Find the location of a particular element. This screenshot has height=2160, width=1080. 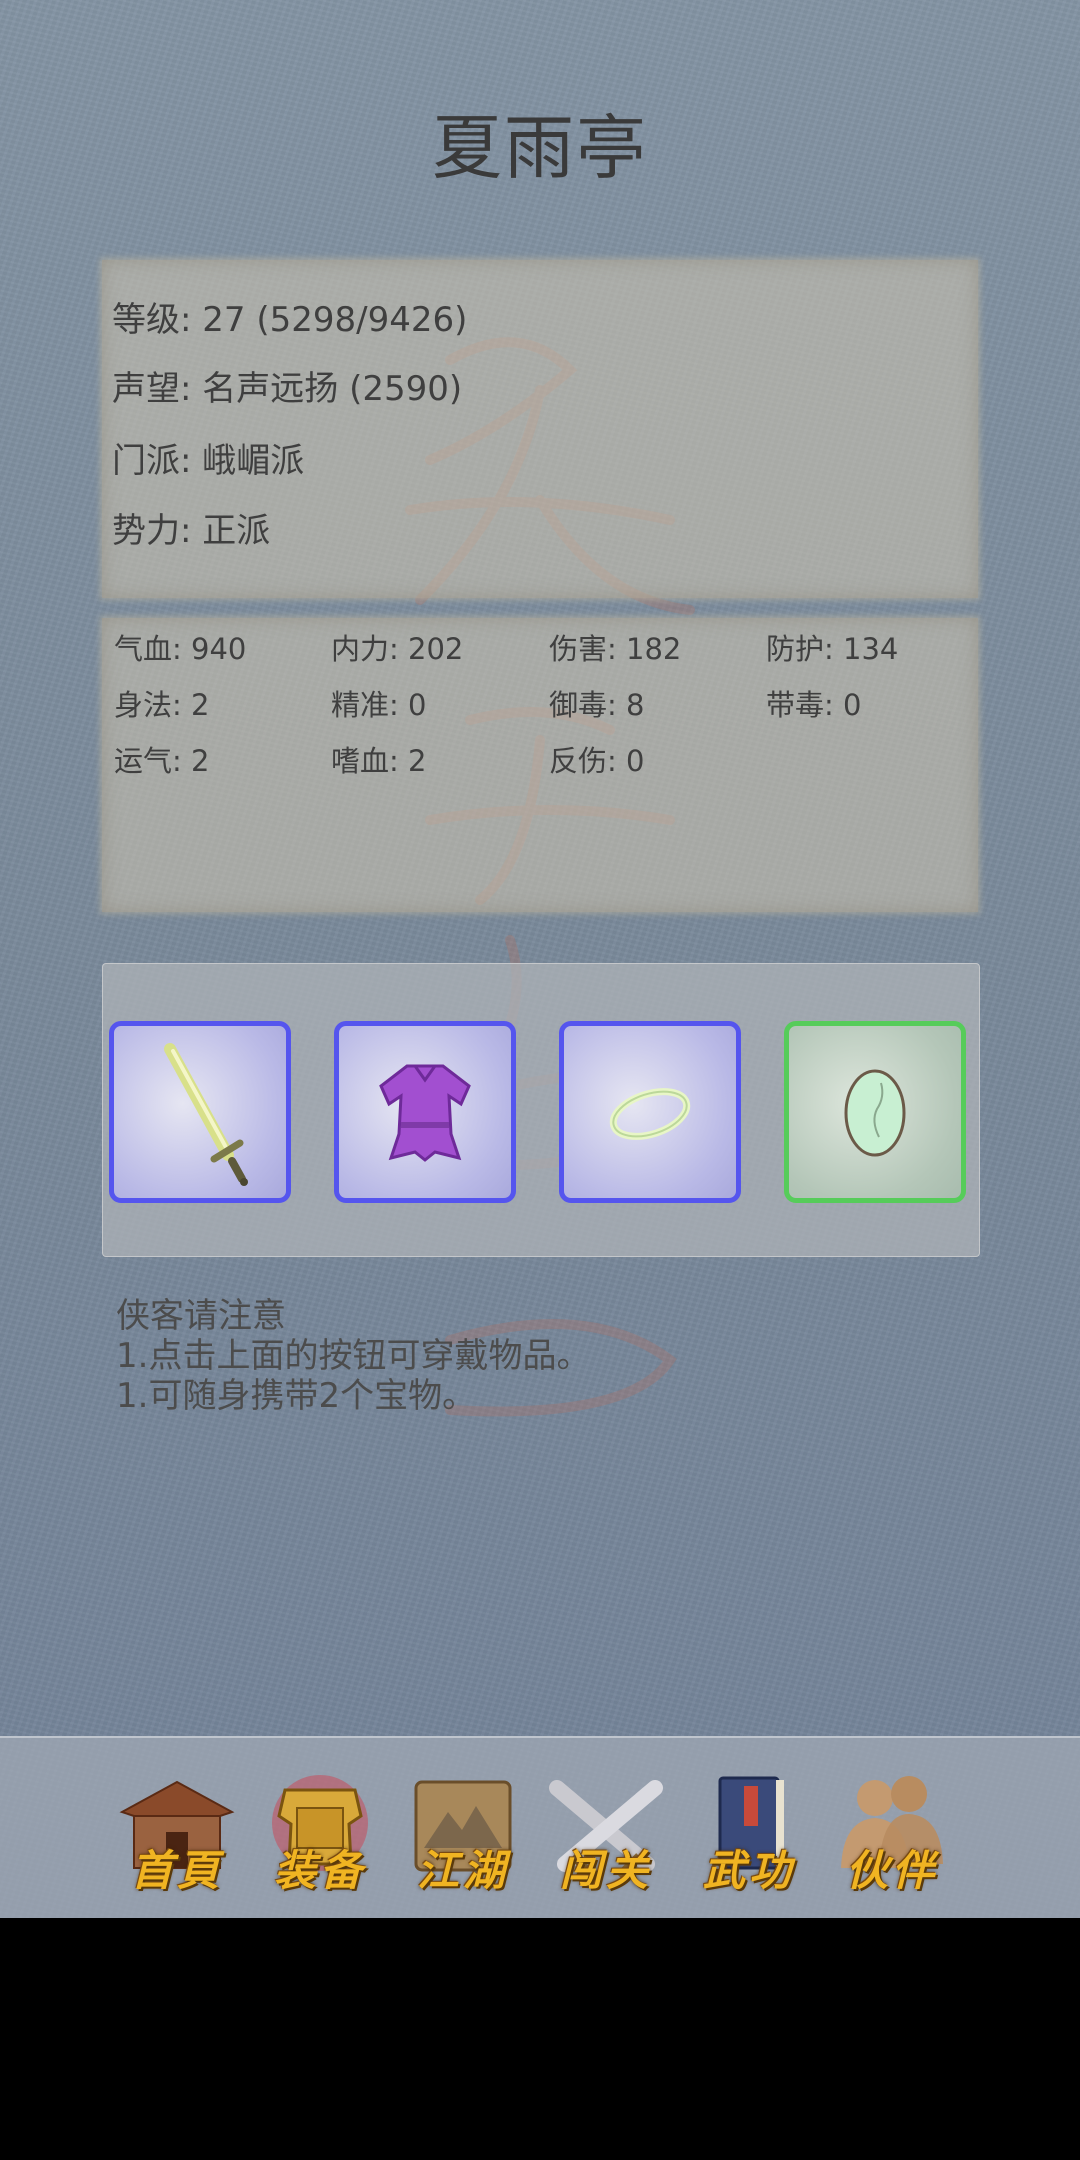

level-text: 等级: 27 (5298/9426) is located at coordinates (290, 320).